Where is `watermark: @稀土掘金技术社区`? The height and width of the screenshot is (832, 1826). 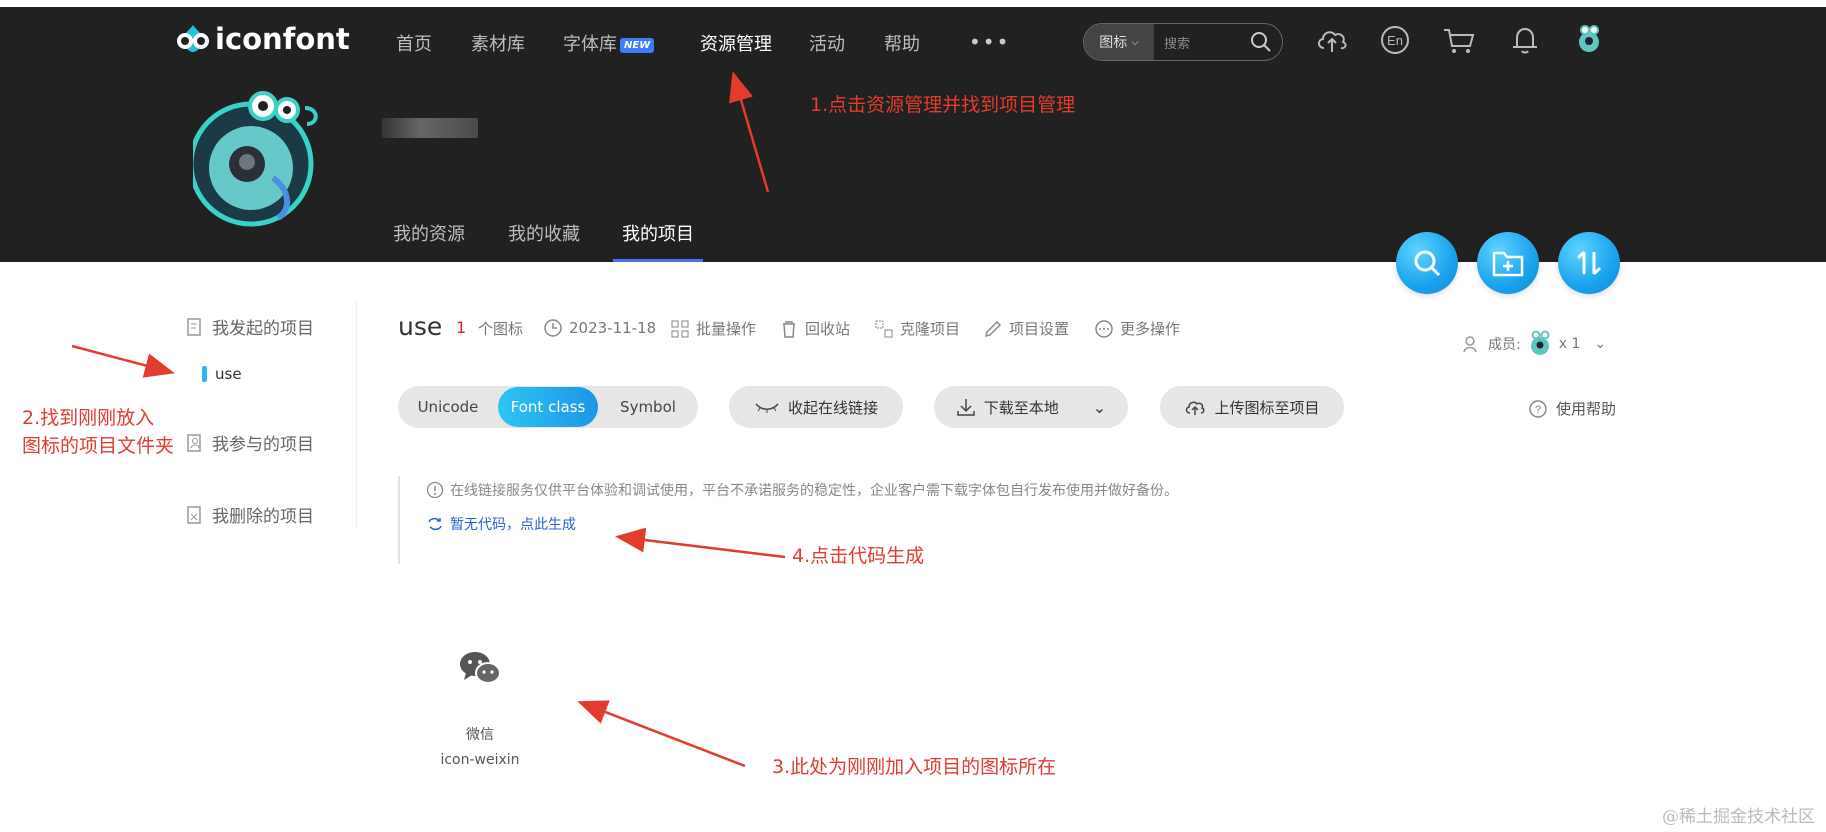
watermark: @稀土掘金技术社区 is located at coordinates (1738, 817).